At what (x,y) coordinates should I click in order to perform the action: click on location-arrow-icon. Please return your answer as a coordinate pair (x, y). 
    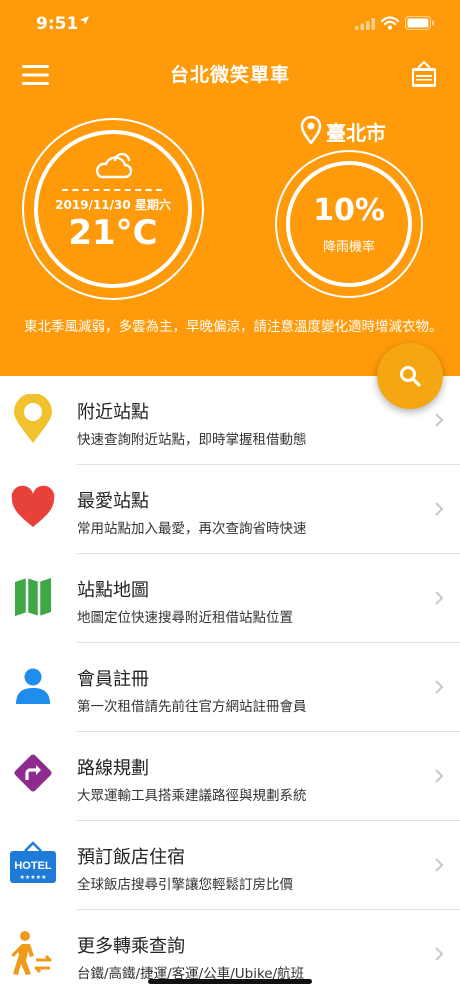
    Looking at the image, I should click on (84, 20).